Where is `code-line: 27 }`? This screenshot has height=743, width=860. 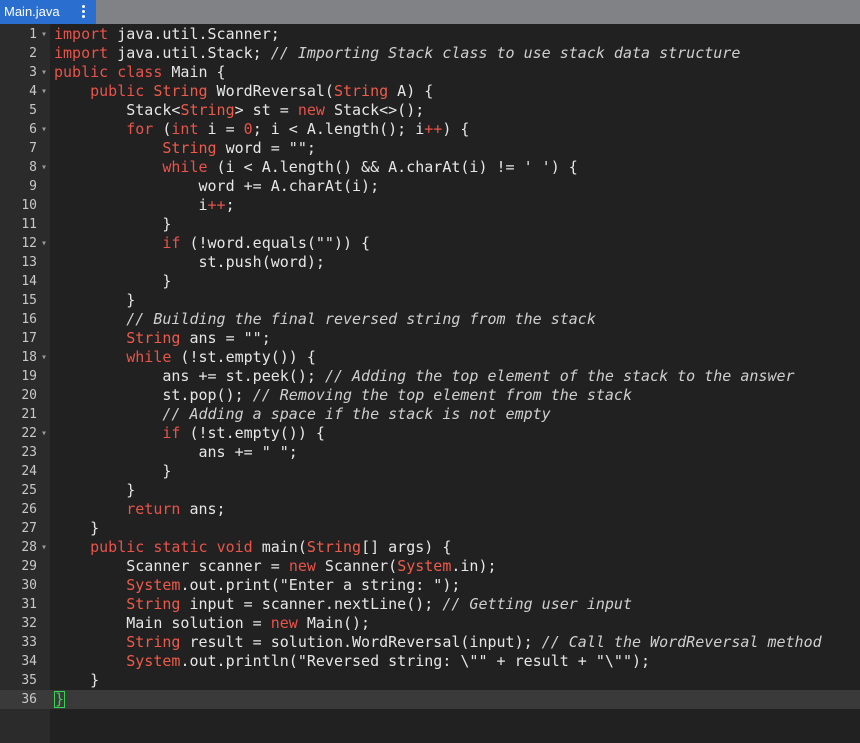 code-line: 27 } is located at coordinates (430, 528).